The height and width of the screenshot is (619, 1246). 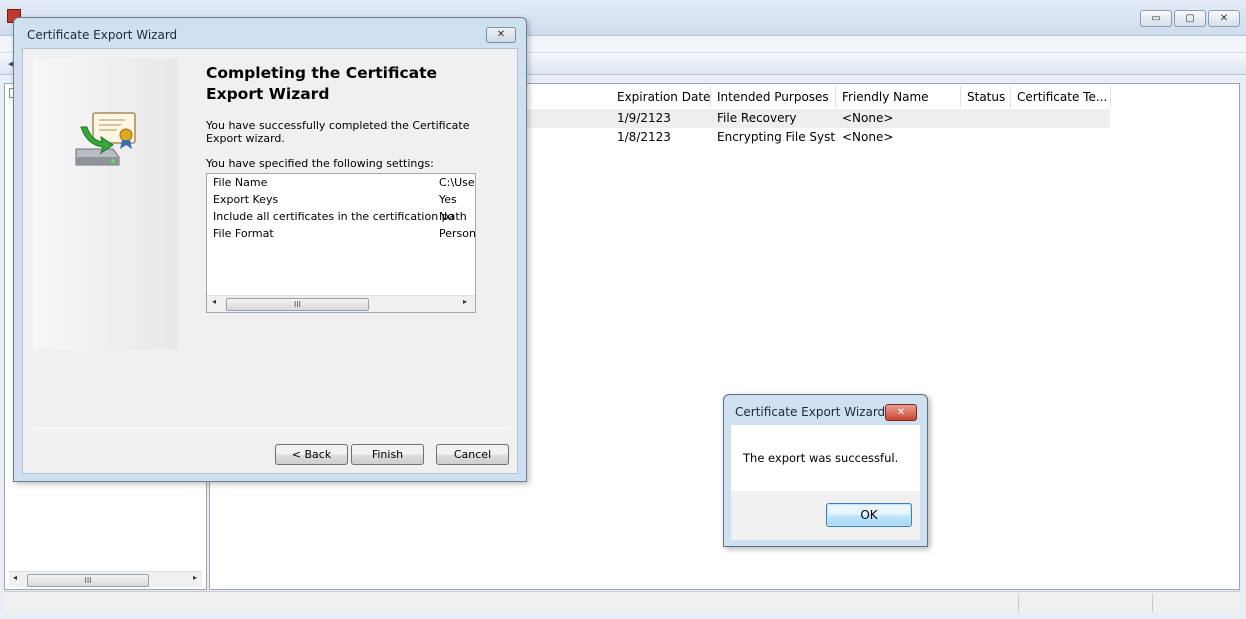 I want to click on setting-value: Yes, so click(x=448, y=199).